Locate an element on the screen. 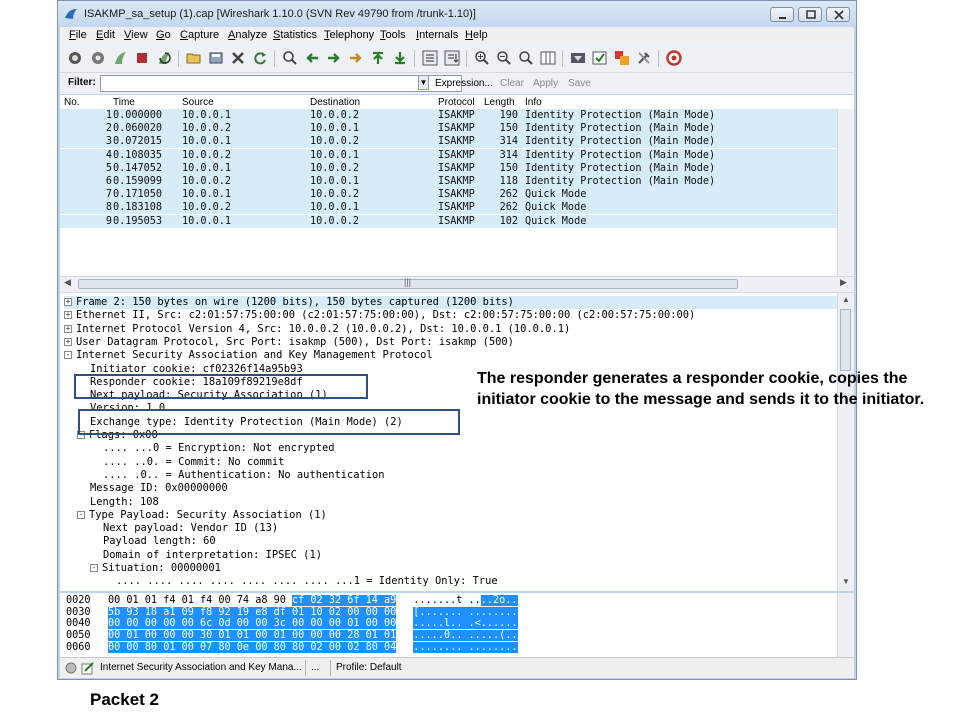 The height and width of the screenshot is (720, 960). go-back-icon is located at coordinates (312, 58).